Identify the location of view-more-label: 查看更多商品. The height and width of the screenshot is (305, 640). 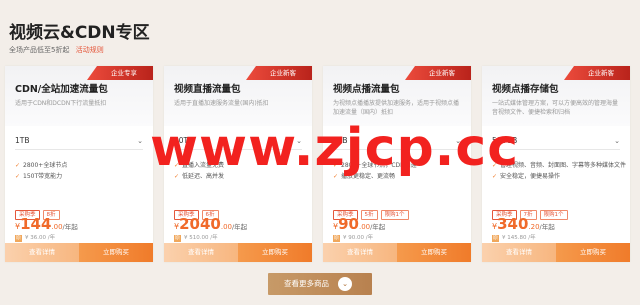
(306, 283).